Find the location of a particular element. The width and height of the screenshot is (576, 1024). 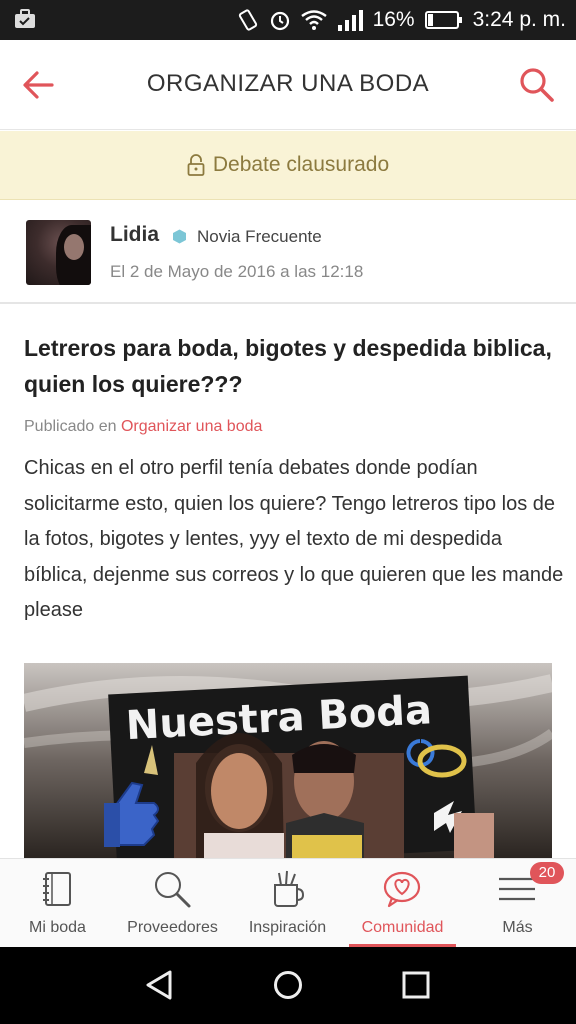

nav-label: Proveedores is located at coordinates (172, 927).